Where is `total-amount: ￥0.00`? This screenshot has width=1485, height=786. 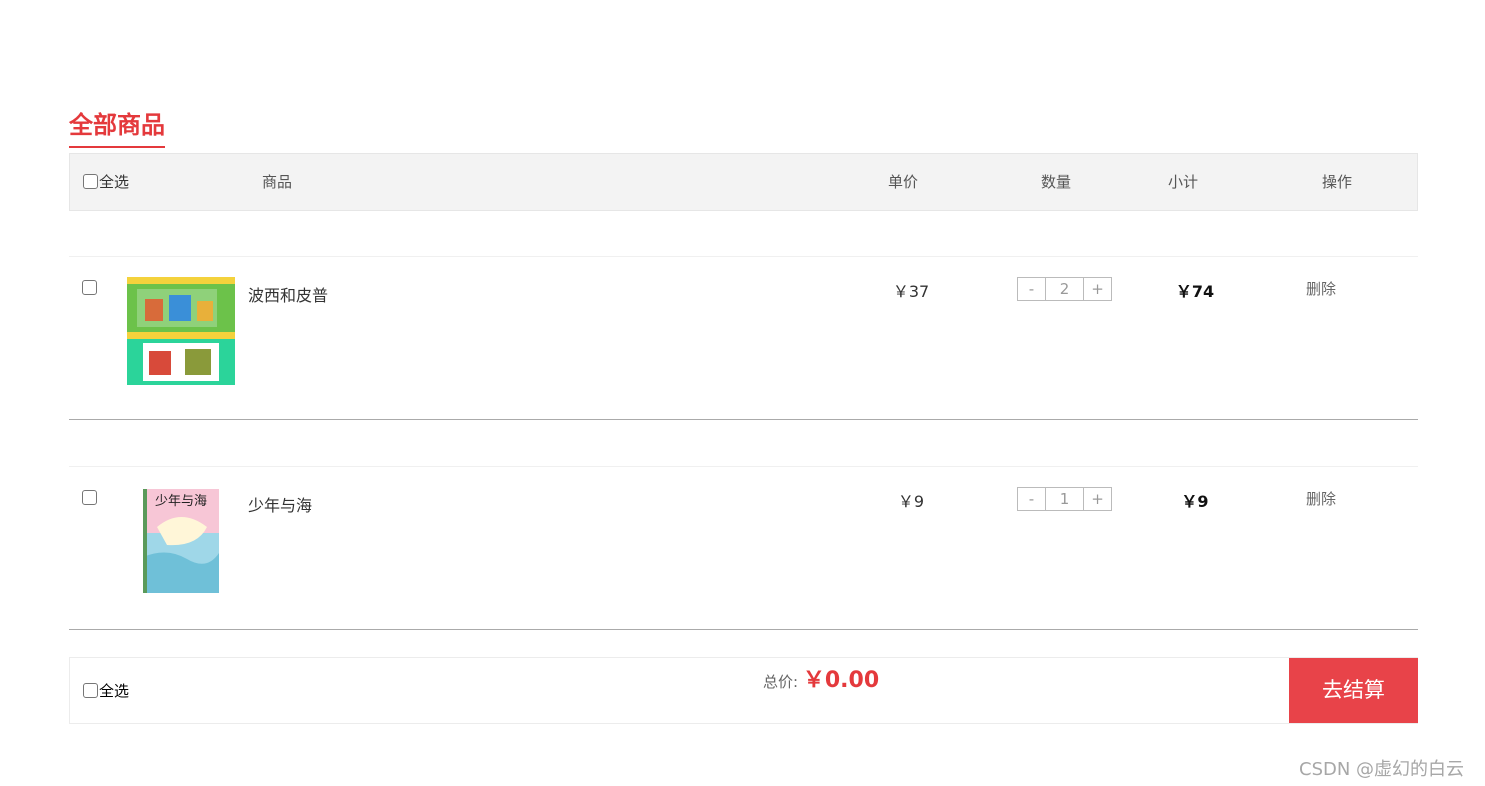 total-amount: ￥0.00 is located at coordinates (841, 680).